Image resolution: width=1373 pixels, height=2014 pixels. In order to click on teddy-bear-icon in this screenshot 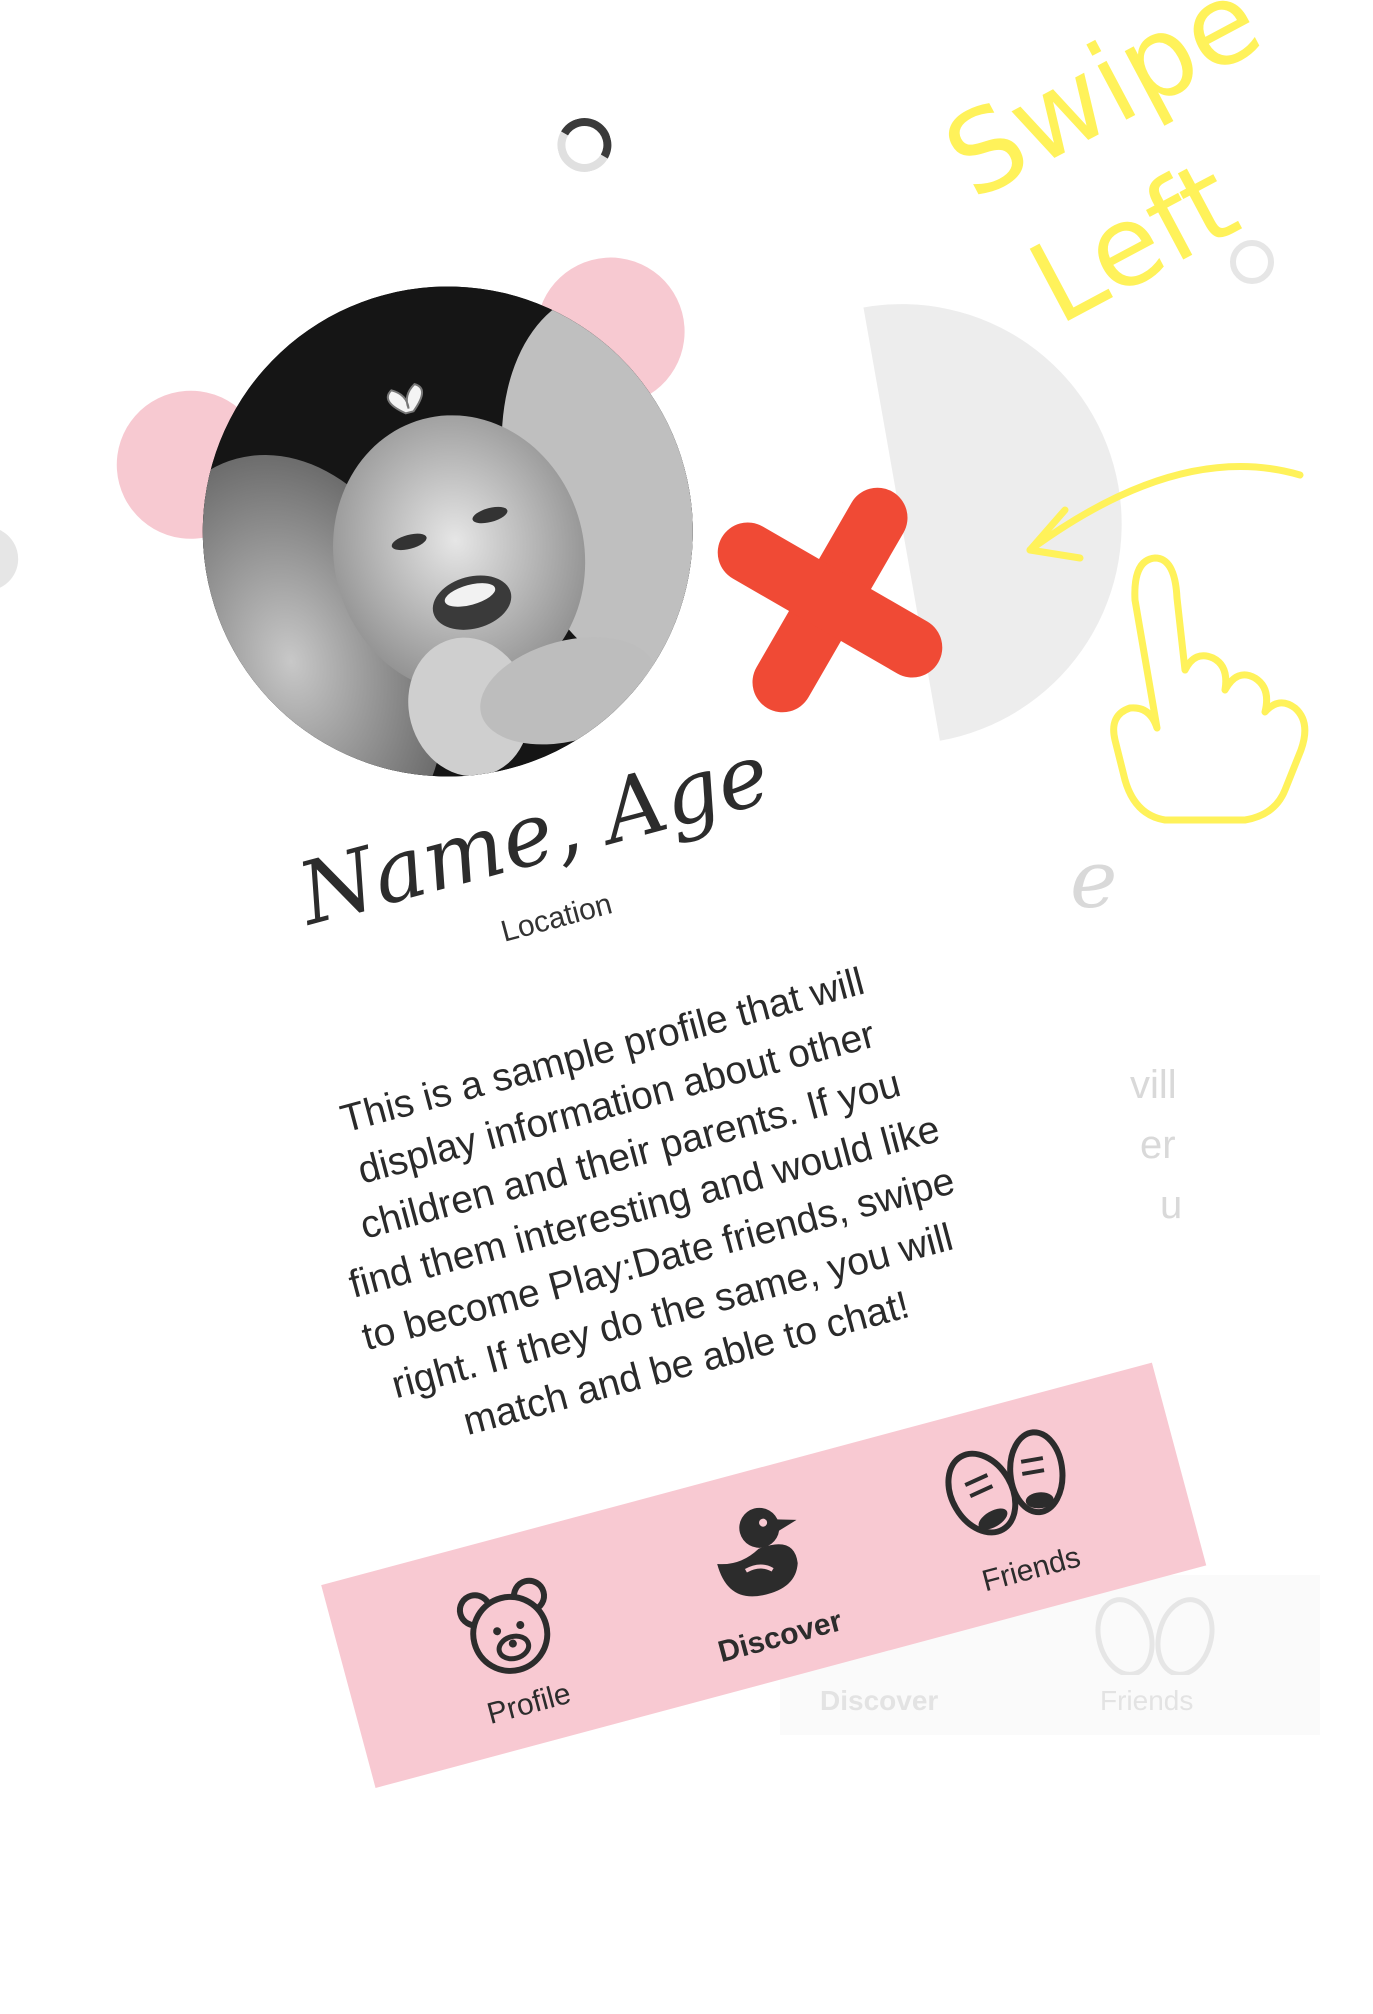, I will do `click(503, 1625)`.